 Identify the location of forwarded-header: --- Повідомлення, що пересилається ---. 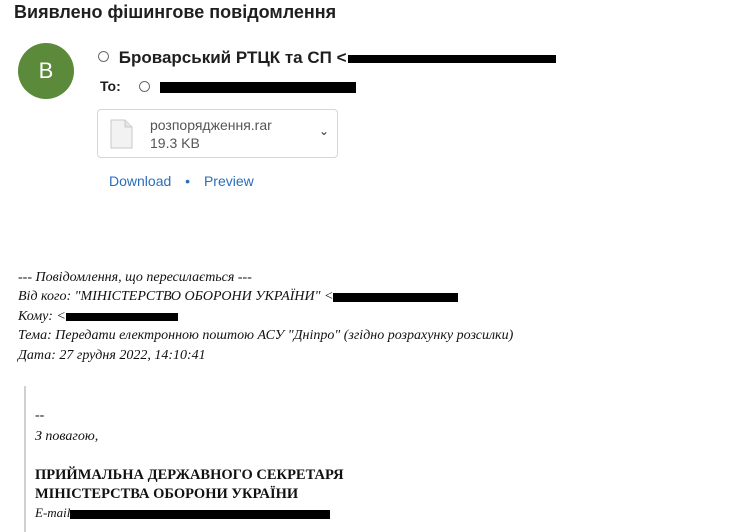
(135, 277).